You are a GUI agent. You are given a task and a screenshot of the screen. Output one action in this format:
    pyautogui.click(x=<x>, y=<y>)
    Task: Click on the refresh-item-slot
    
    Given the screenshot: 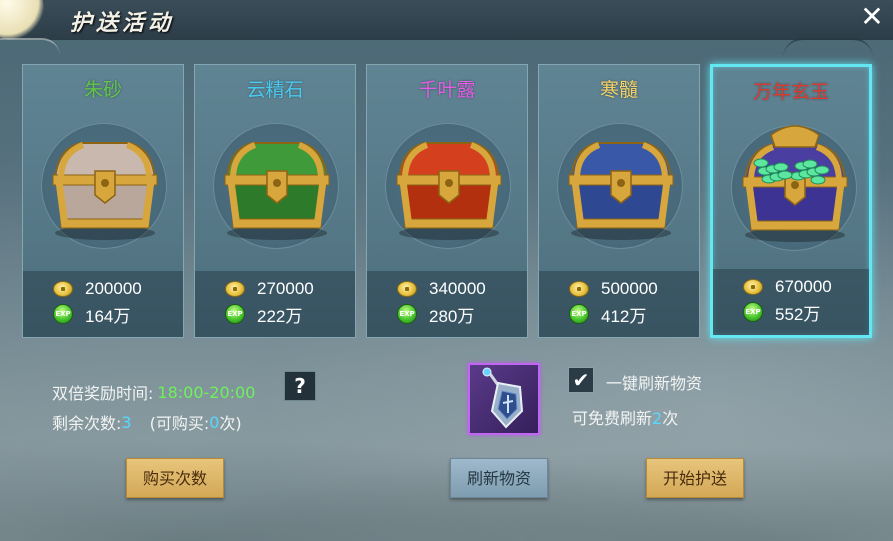 What is the action you would take?
    pyautogui.click(x=504, y=399)
    